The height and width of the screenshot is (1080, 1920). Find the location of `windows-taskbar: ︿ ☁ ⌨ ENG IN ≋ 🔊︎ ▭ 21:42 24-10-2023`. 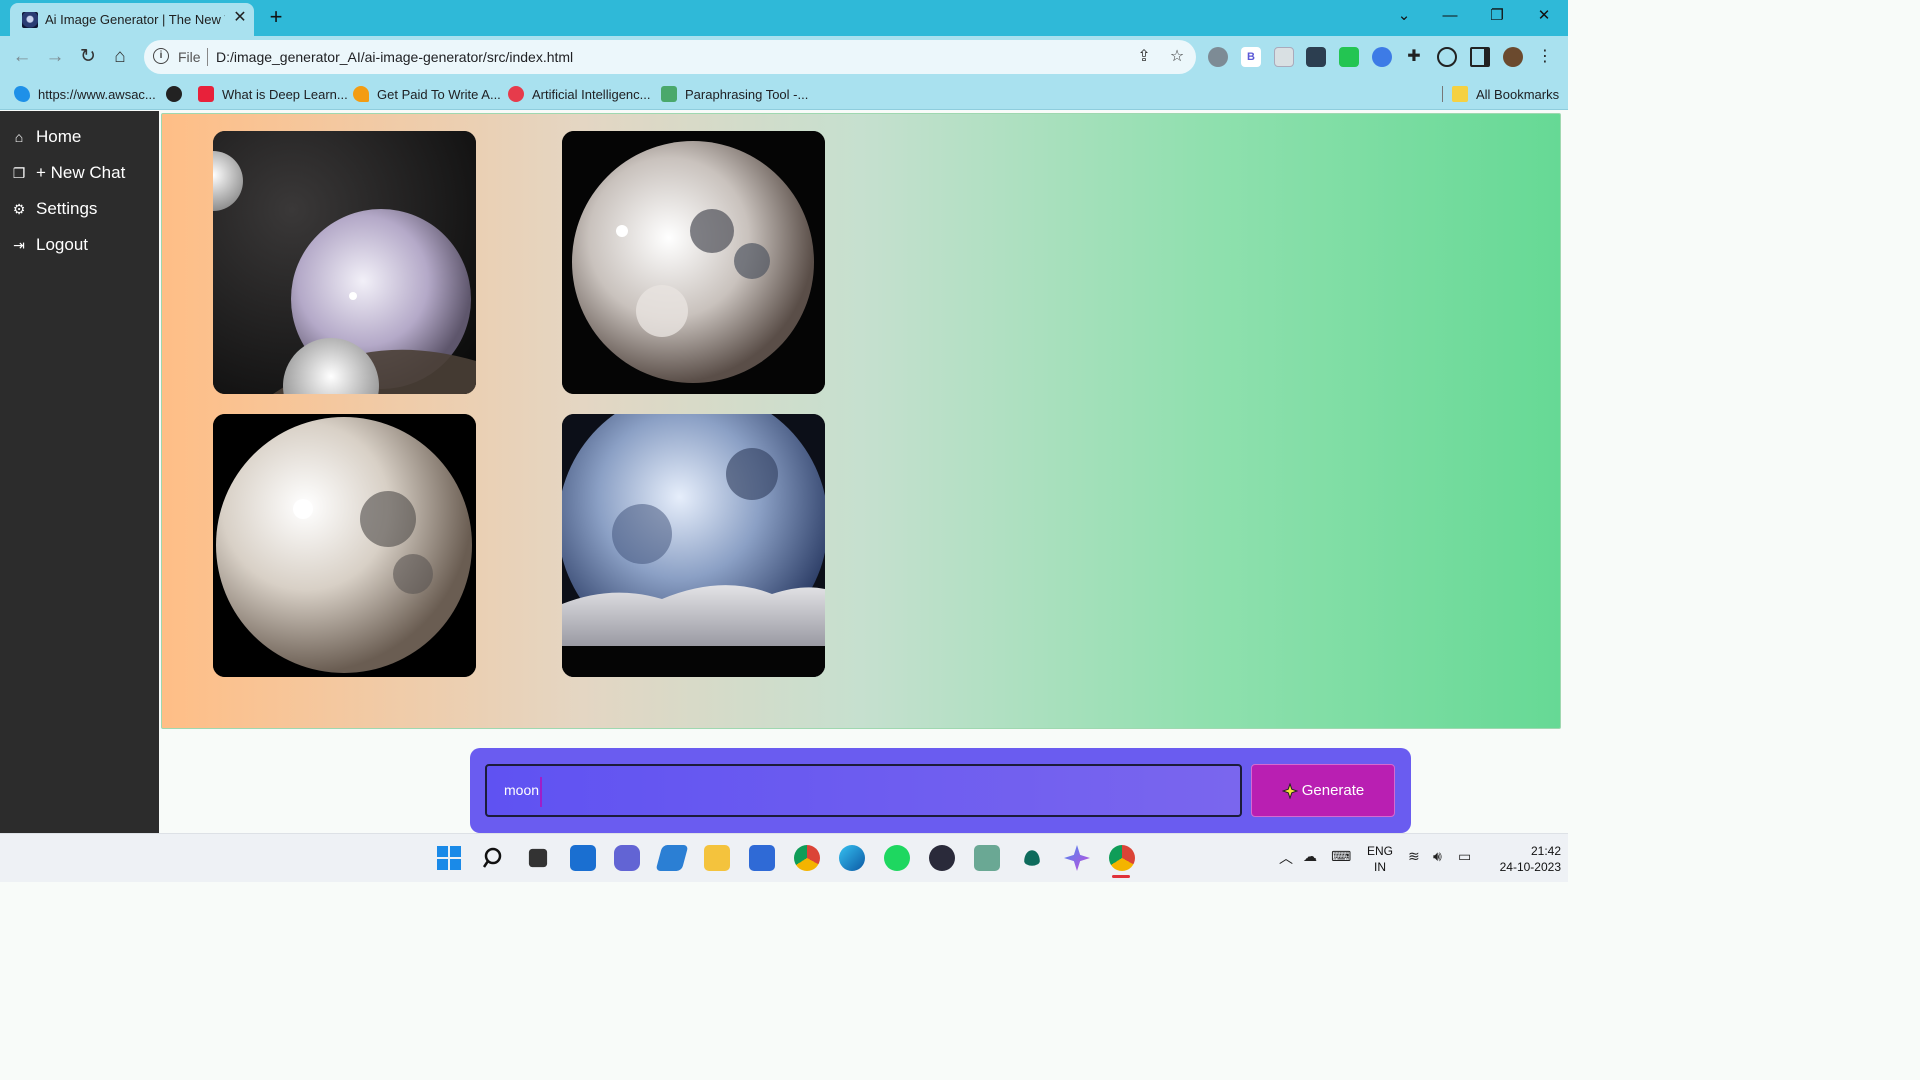

windows-taskbar: ︿ ☁ ⌨ ENG IN ≋ 🔊︎ ▭ 21:42 24-10-2023 is located at coordinates (784, 857).